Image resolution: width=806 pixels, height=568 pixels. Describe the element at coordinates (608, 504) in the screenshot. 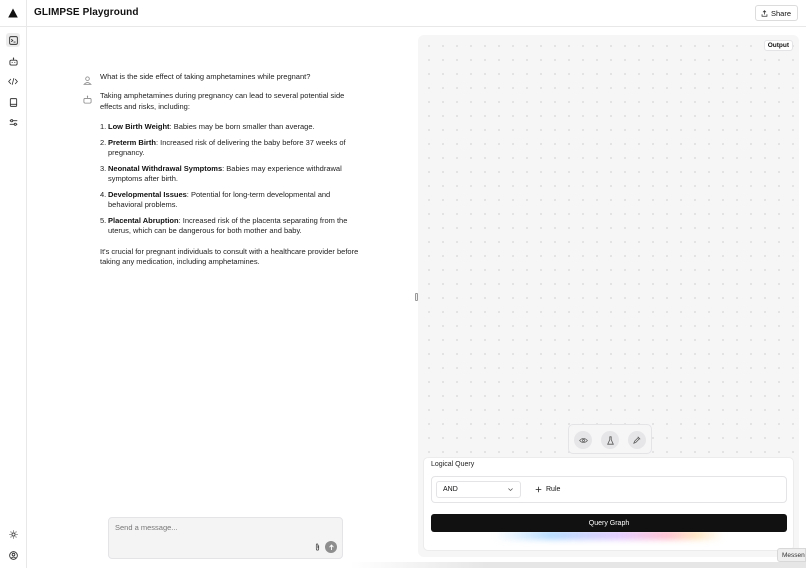

I see `logical-query-card: Logical Query AND Rule Query Graph` at that location.